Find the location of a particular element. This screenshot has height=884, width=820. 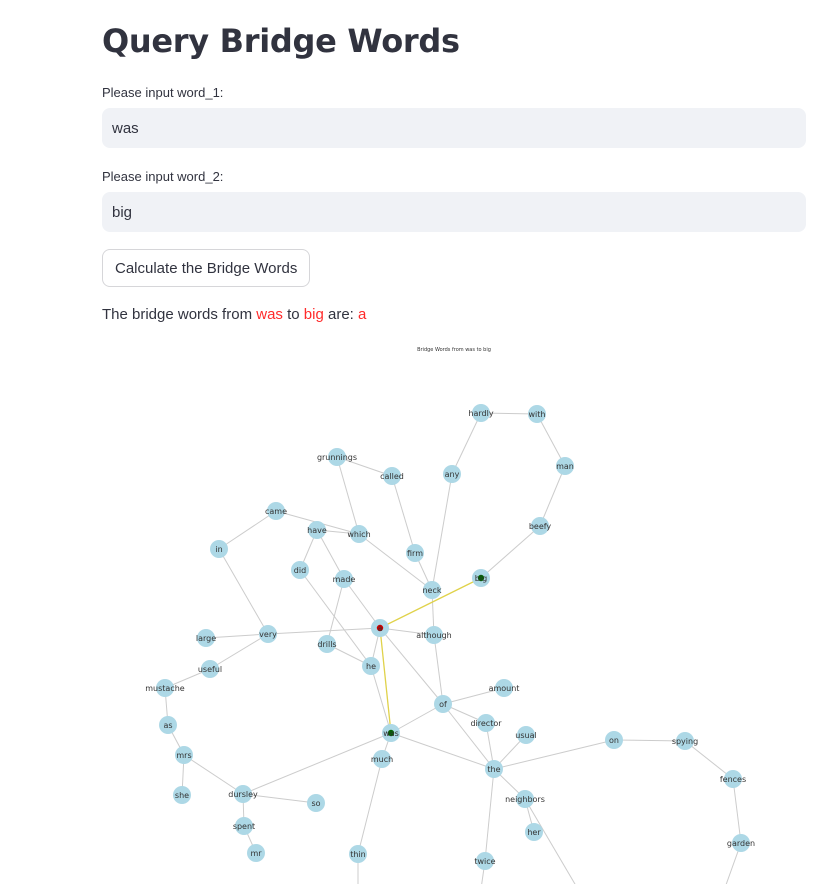

graph-edge-spying-fences is located at coordinates (709, 760).